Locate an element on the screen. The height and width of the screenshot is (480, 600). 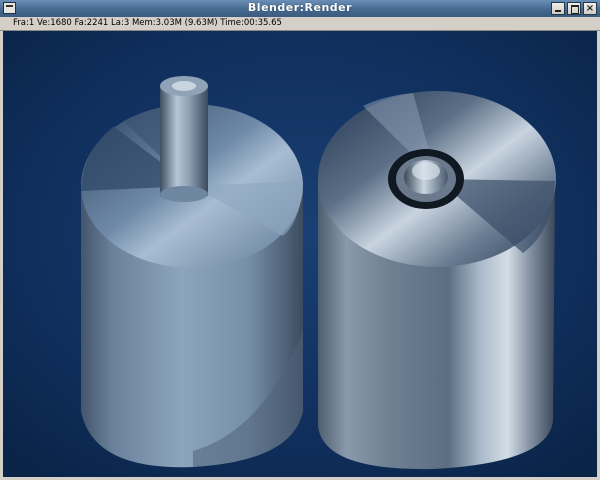
window-title: Blender:Render is located at coordinates (300, 7).